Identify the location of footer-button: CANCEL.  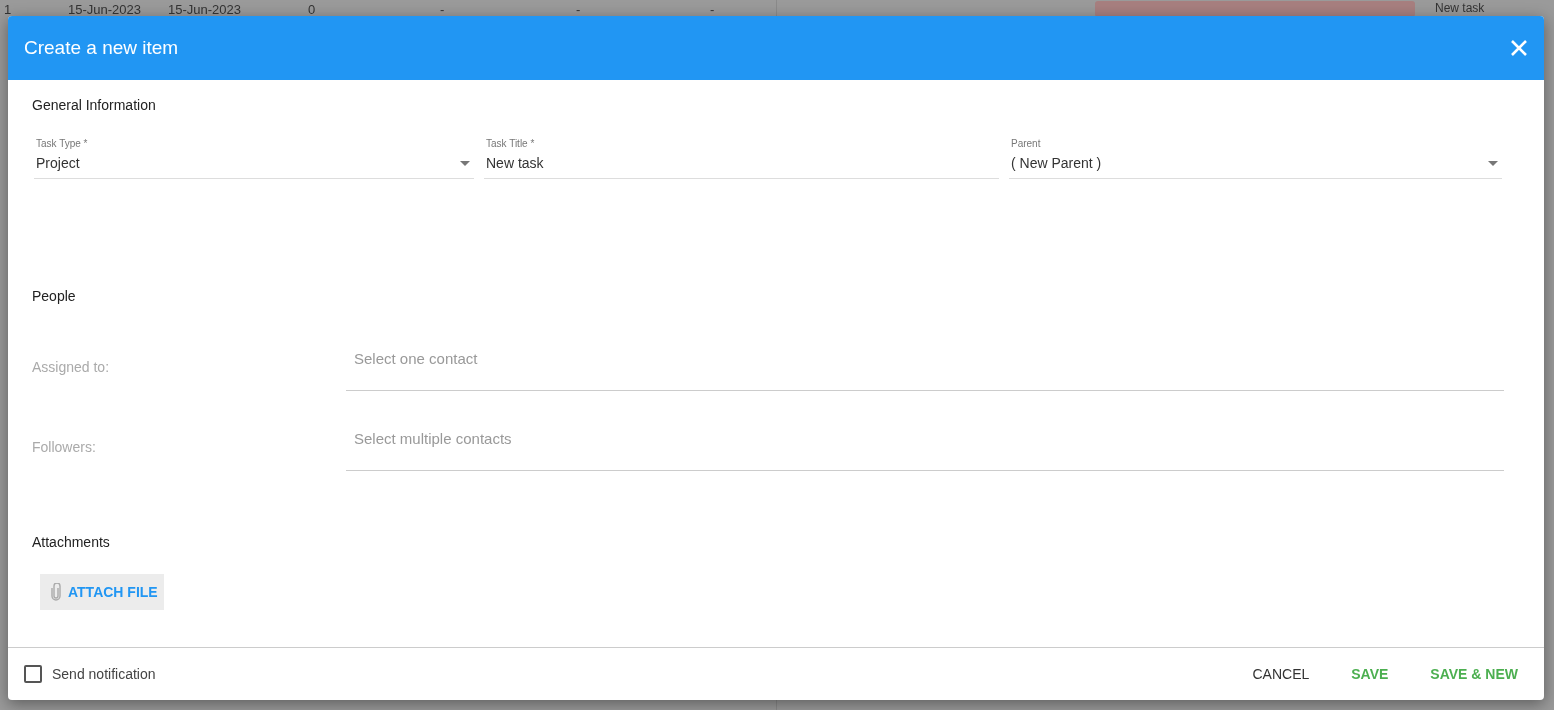
(1281, 674).